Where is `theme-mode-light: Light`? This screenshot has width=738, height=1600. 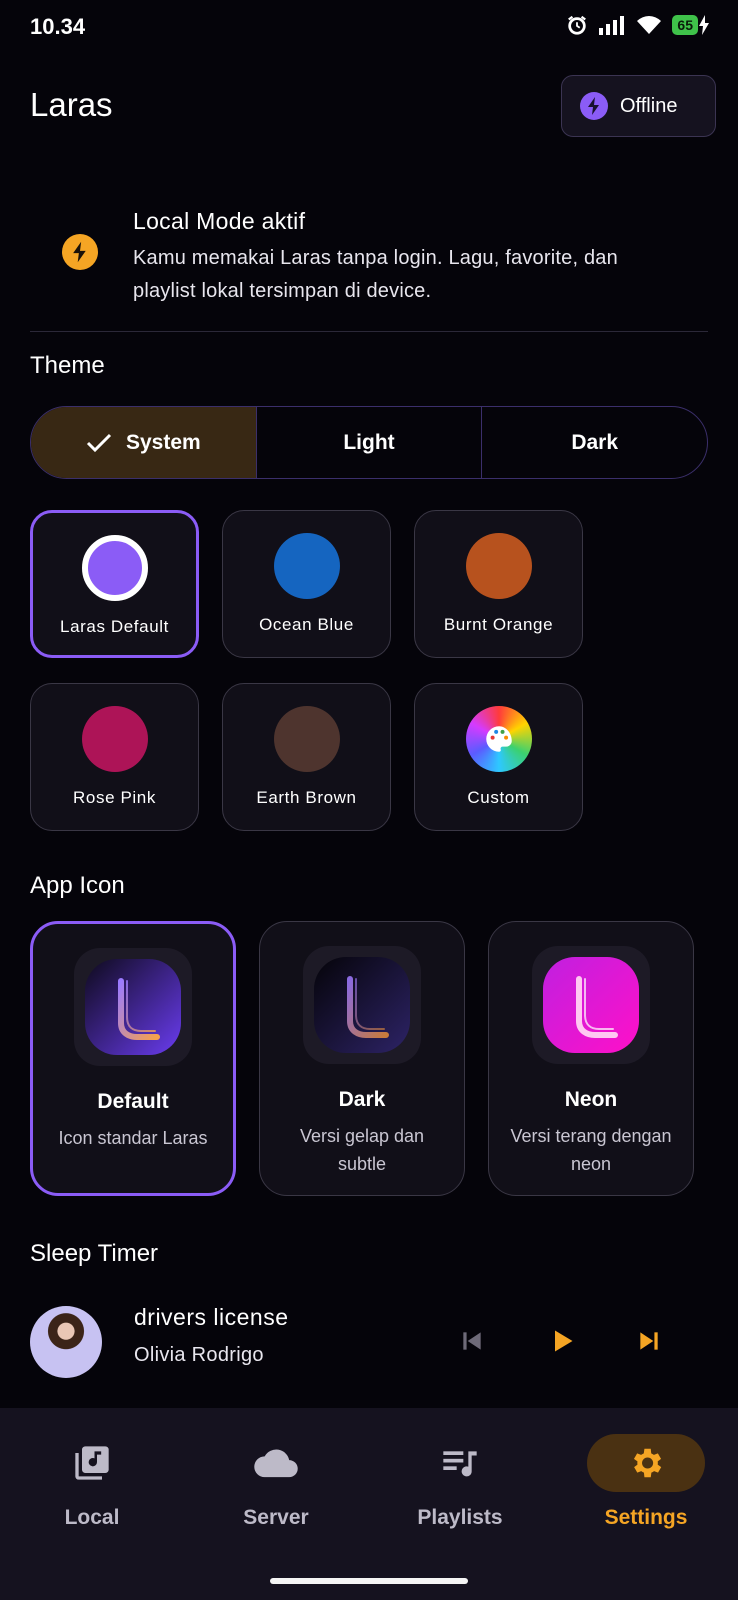
theme-mode-light: Light is located at coordinates (370, 442).